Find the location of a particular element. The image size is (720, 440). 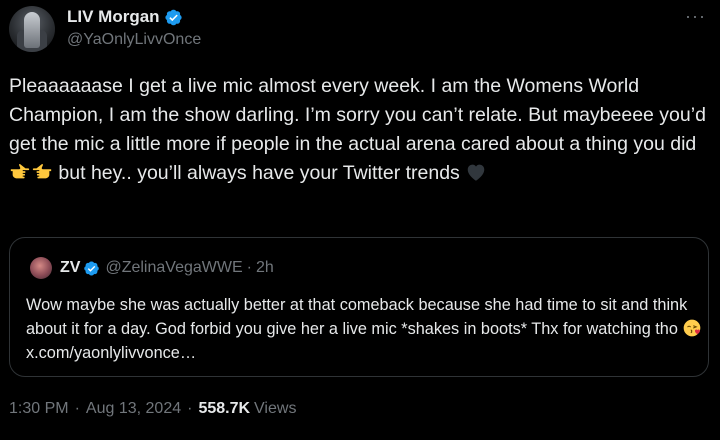

tweet-meta: 1:30 PM · Aug 13, 2024 · 558.7K Views is located at coordinates (152, 409).